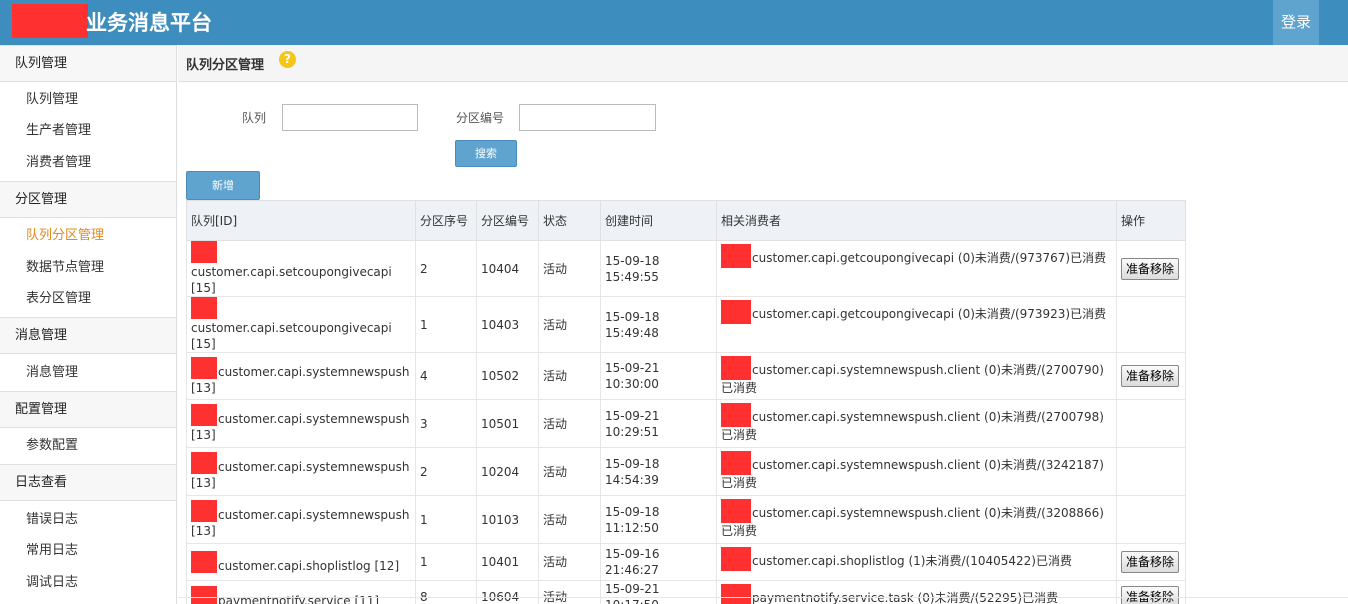 The height and width of the screenshot is (604, 1348). What do you see at coordinates (658, 220) in the screenshot?
I see `col-created: 创建时间` at bounding box center [658, 220].